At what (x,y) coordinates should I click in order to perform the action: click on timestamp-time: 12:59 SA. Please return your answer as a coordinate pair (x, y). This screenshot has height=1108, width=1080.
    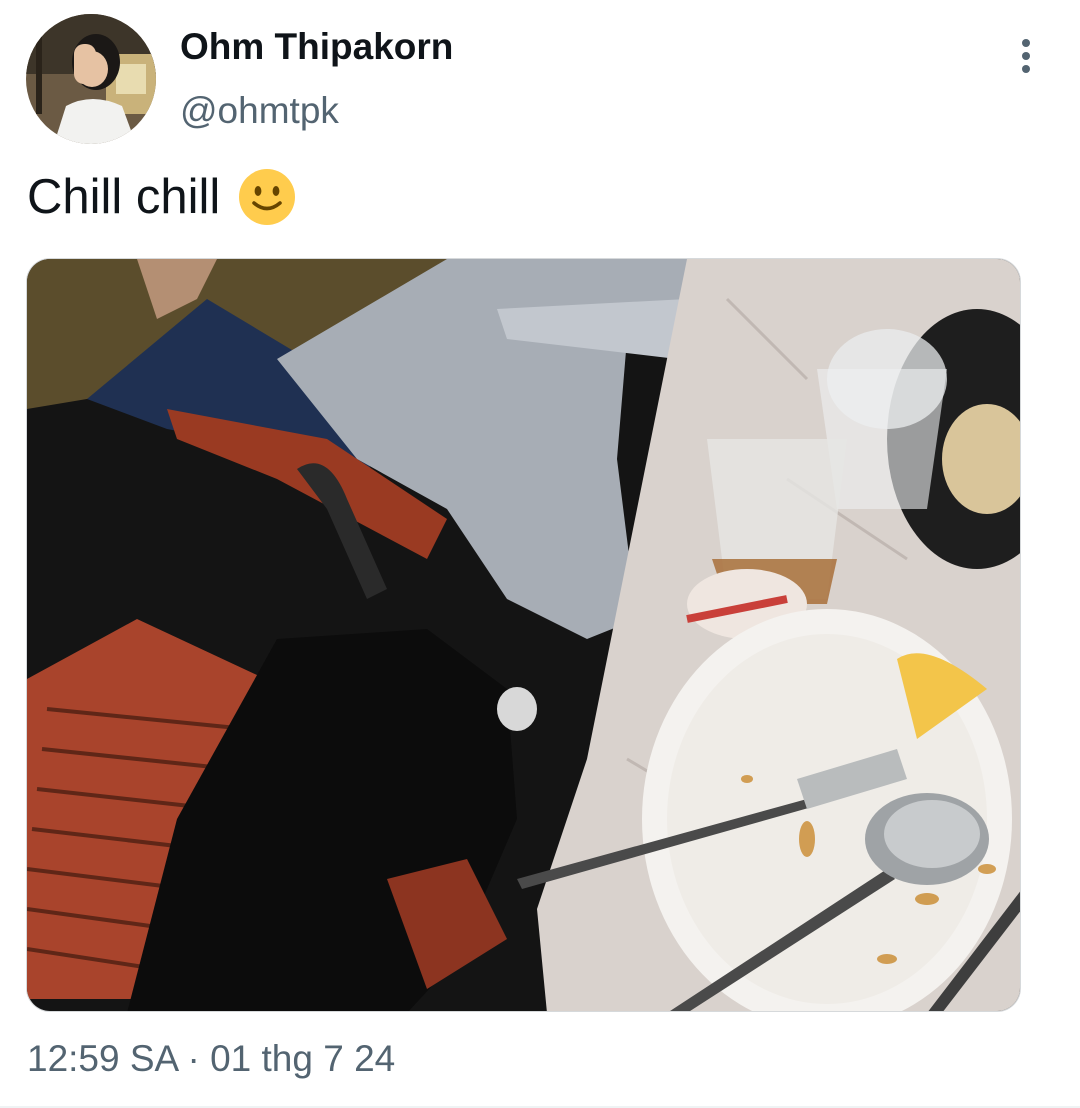
    Looking at the image, I should click on (102, 1058).